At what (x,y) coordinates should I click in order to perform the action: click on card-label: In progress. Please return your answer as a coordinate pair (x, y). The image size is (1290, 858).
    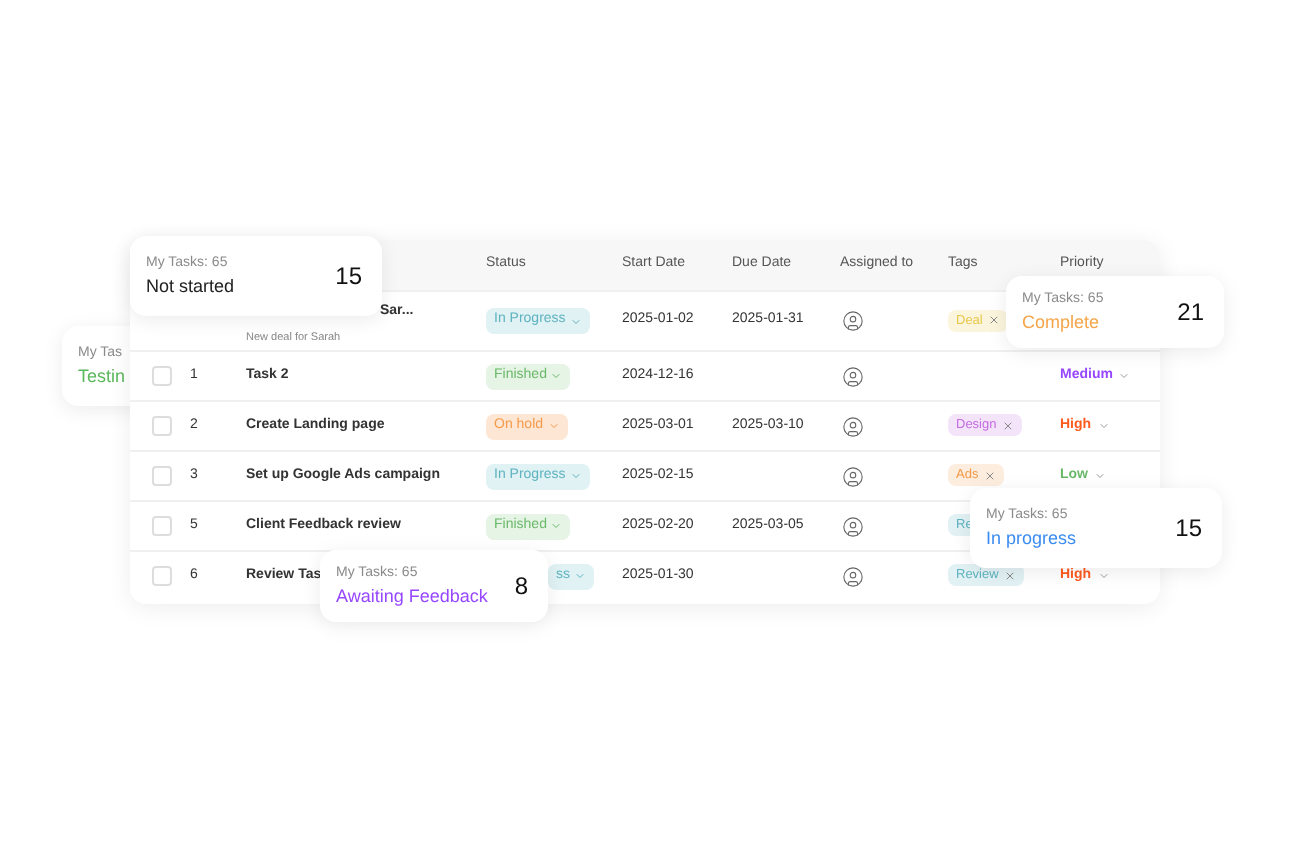
    Looking at the image, I should click on (1031, 538).